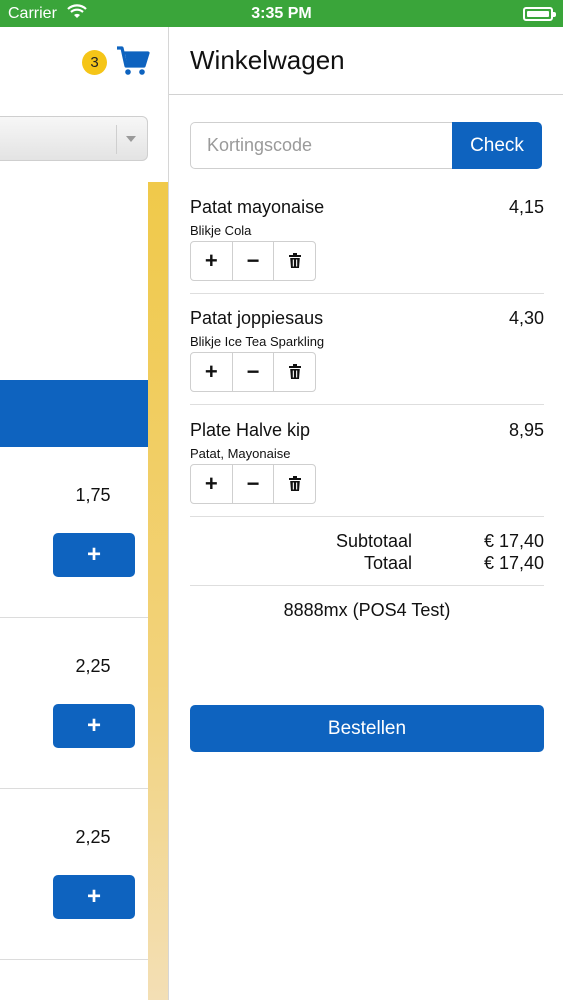 The height and width of the screenshot is (1000, 563). Describe the element at coordinates (133, 61) in the screenshot. I see `cart-icon` at that location.